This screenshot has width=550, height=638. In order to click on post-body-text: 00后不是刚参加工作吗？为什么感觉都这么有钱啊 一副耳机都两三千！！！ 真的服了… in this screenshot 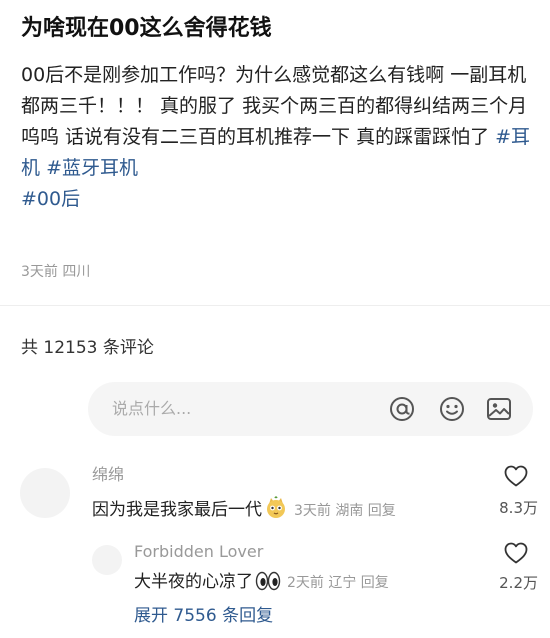, I will do `click(274, 106)`.